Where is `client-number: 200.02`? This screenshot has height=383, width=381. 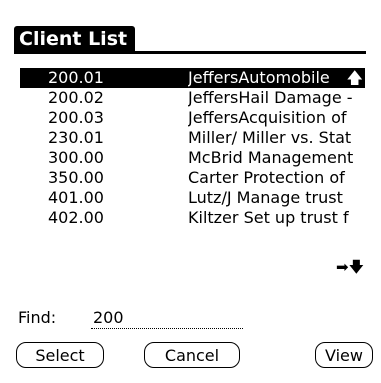
client-number: 200.02 is located at coordinates (76, 97).